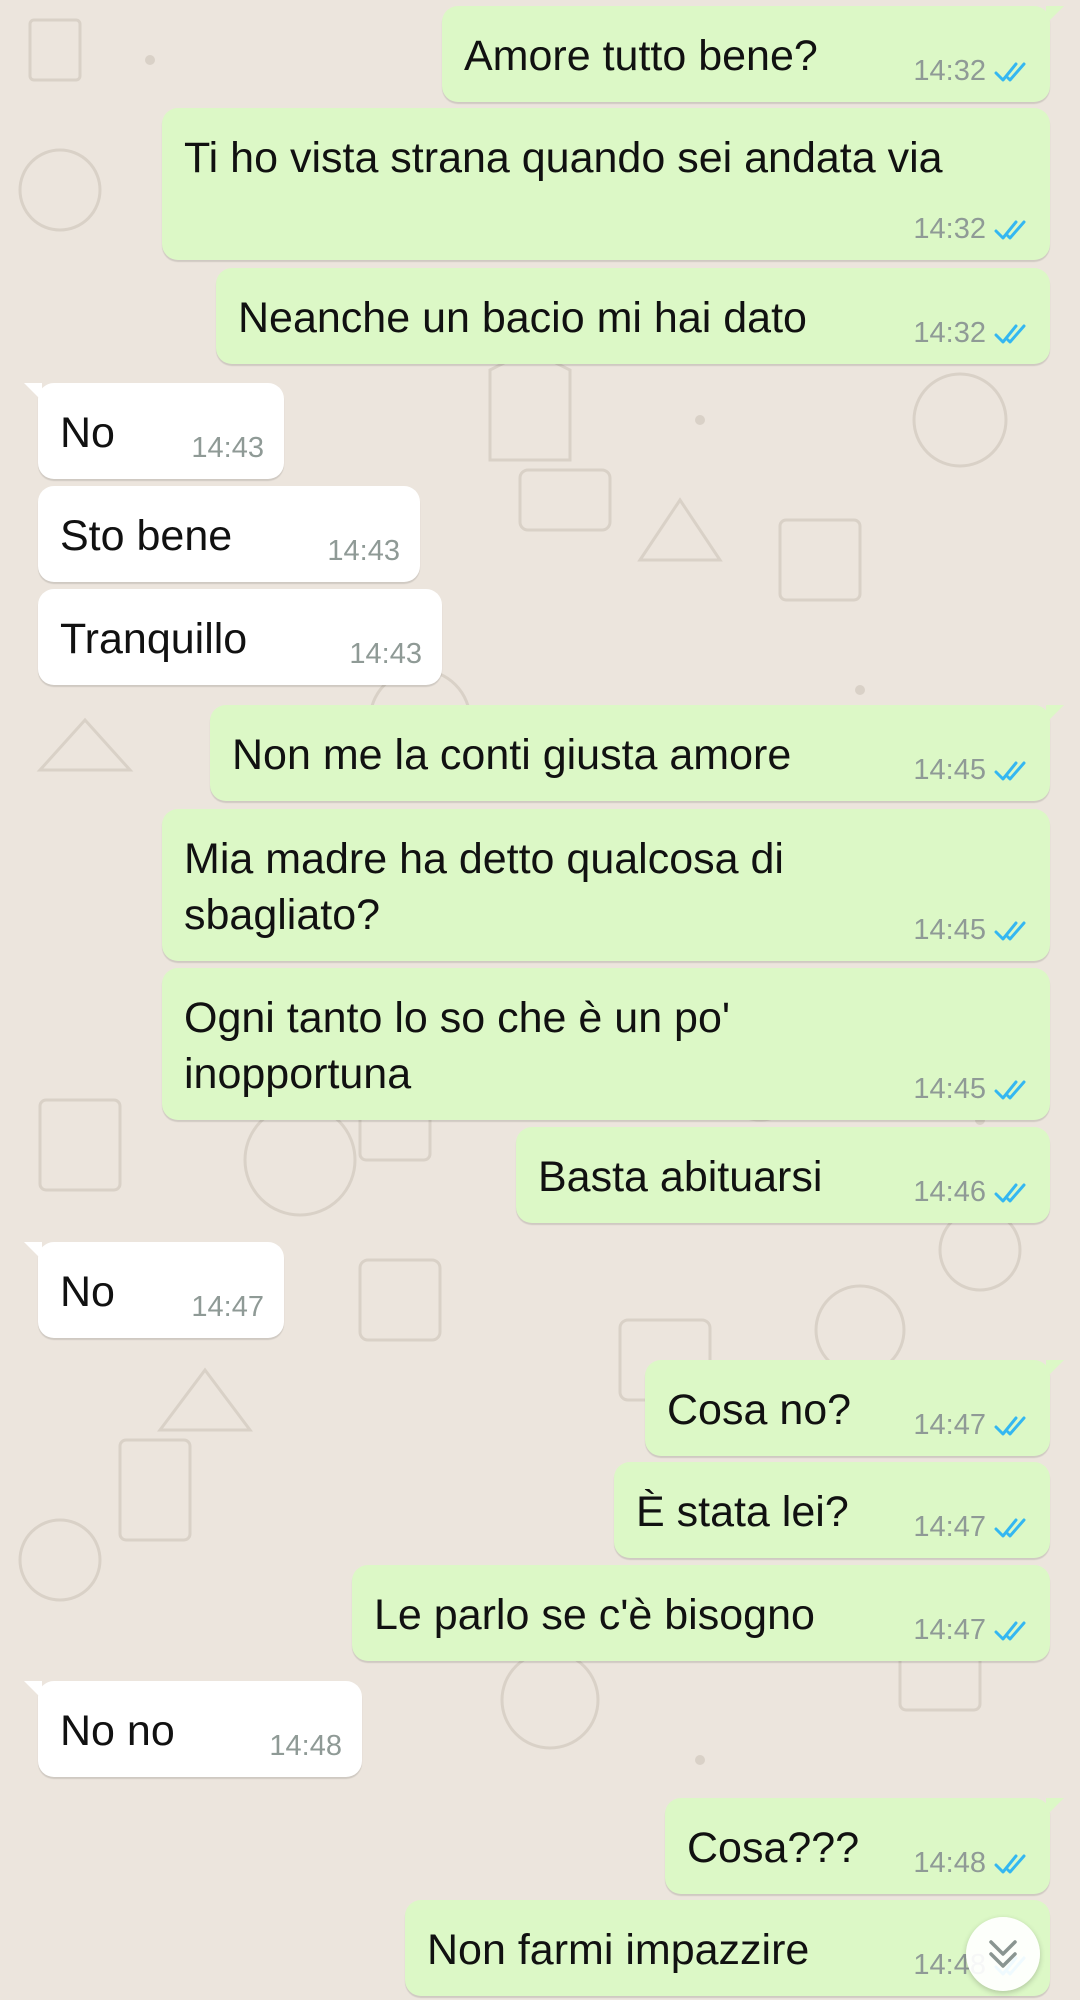 Image resolution: width=1080 pixels, height=2000 pixels. What do you see at coordinates (854, 1408) in the screenshot?
I see `outgoing-message-bubble: Cosa no? 14:47` at bounding box center [854, 1408].